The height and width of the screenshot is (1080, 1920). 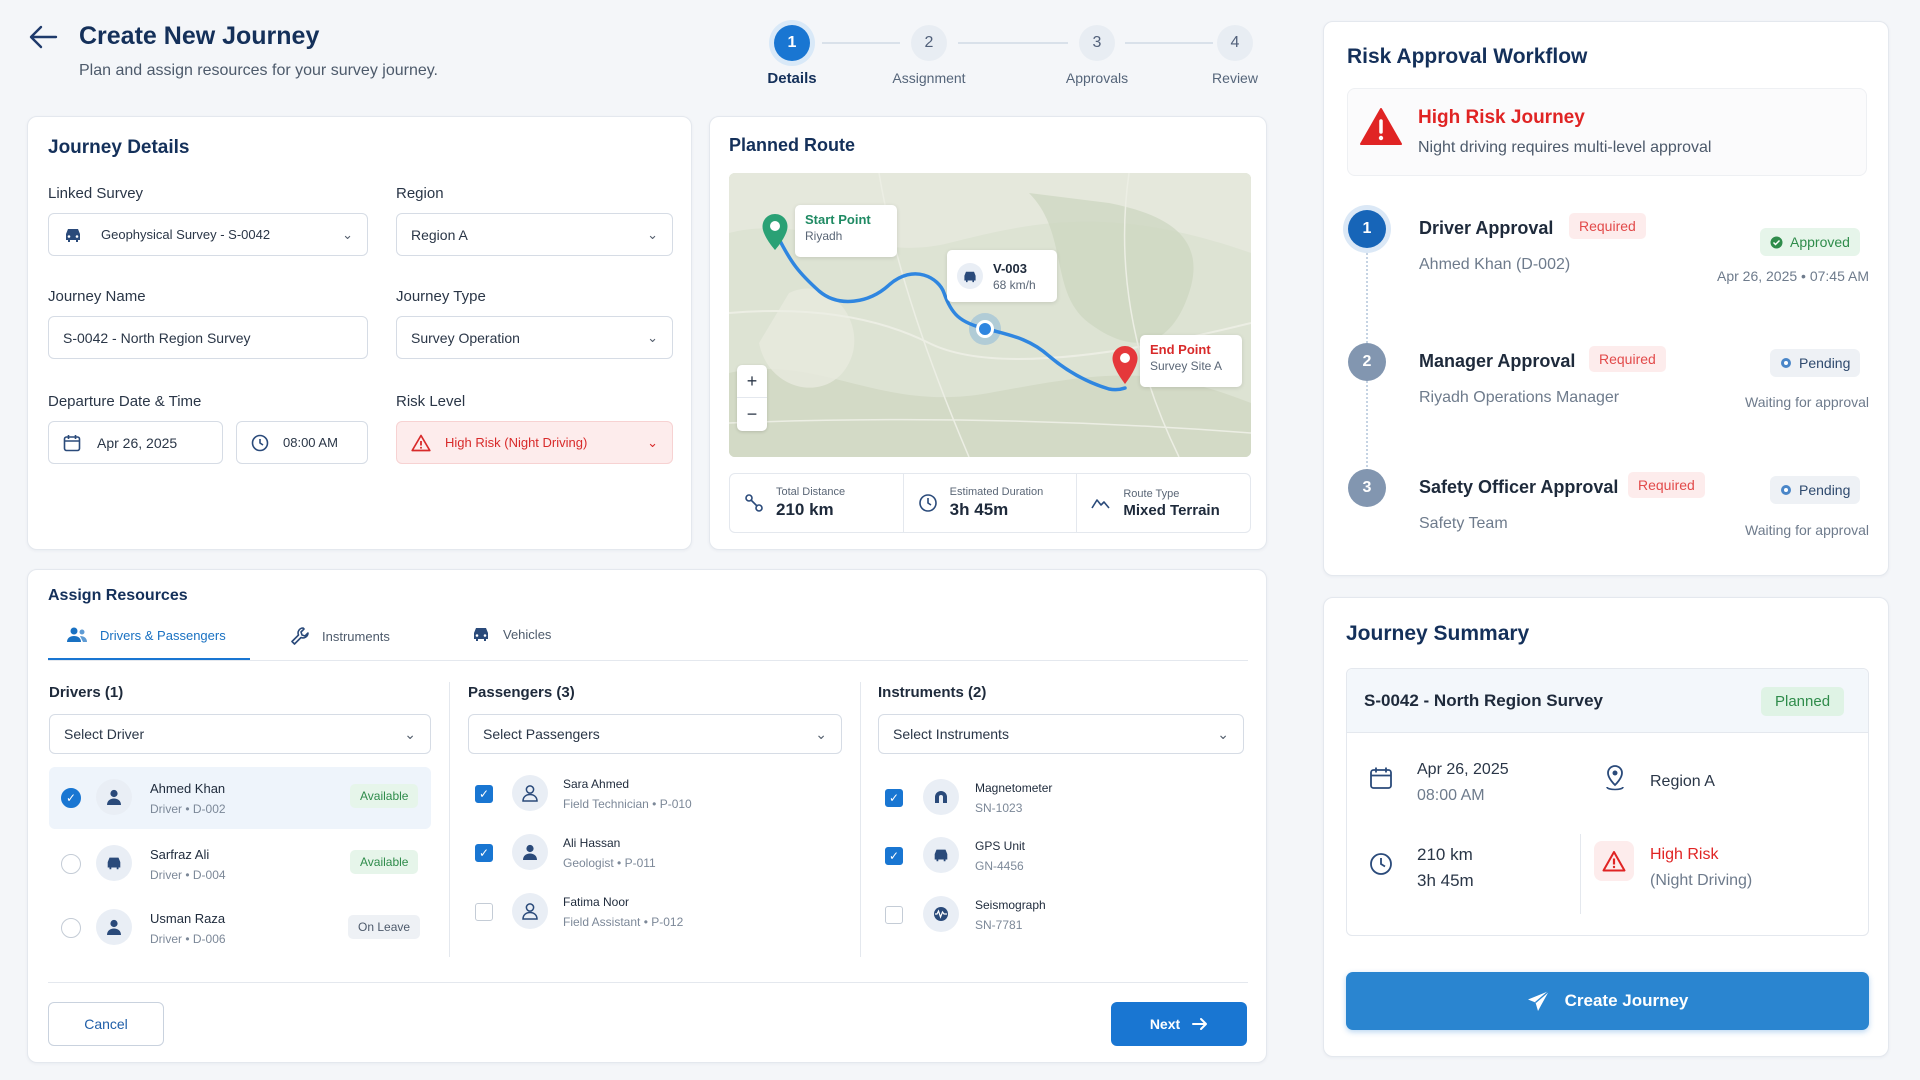 I want to click on select-instruments-dropdown: Select Instruments ⌄, so click(x=1061, y=734).